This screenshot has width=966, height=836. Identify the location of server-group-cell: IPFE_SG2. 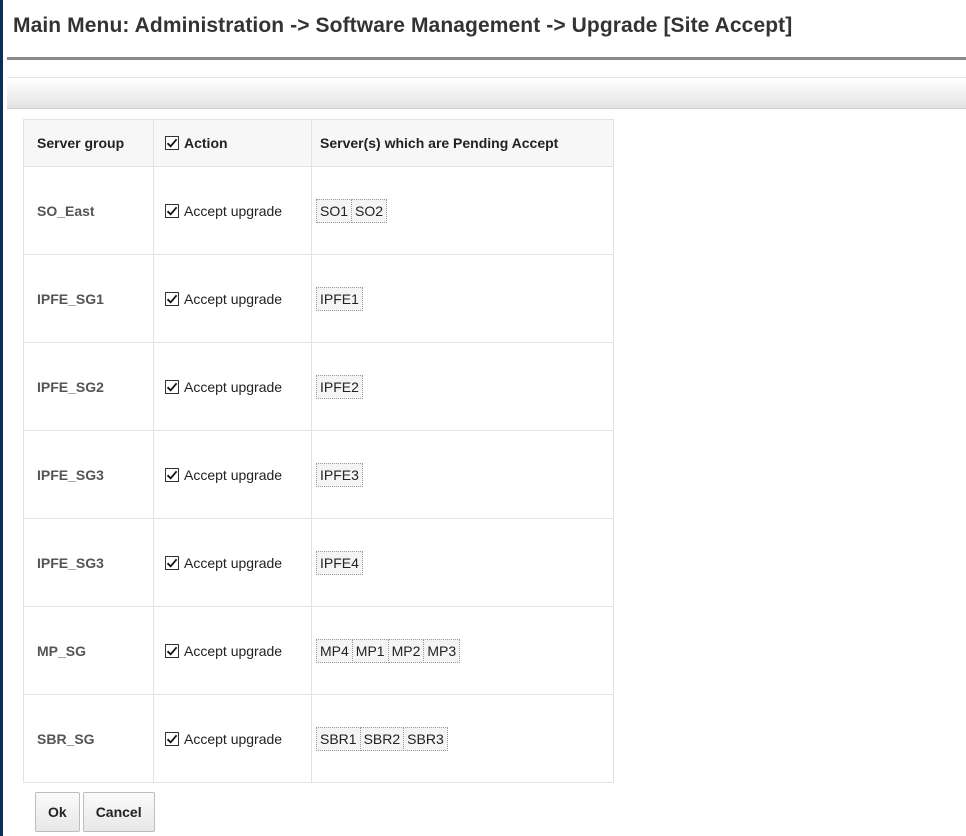
(88, 386).